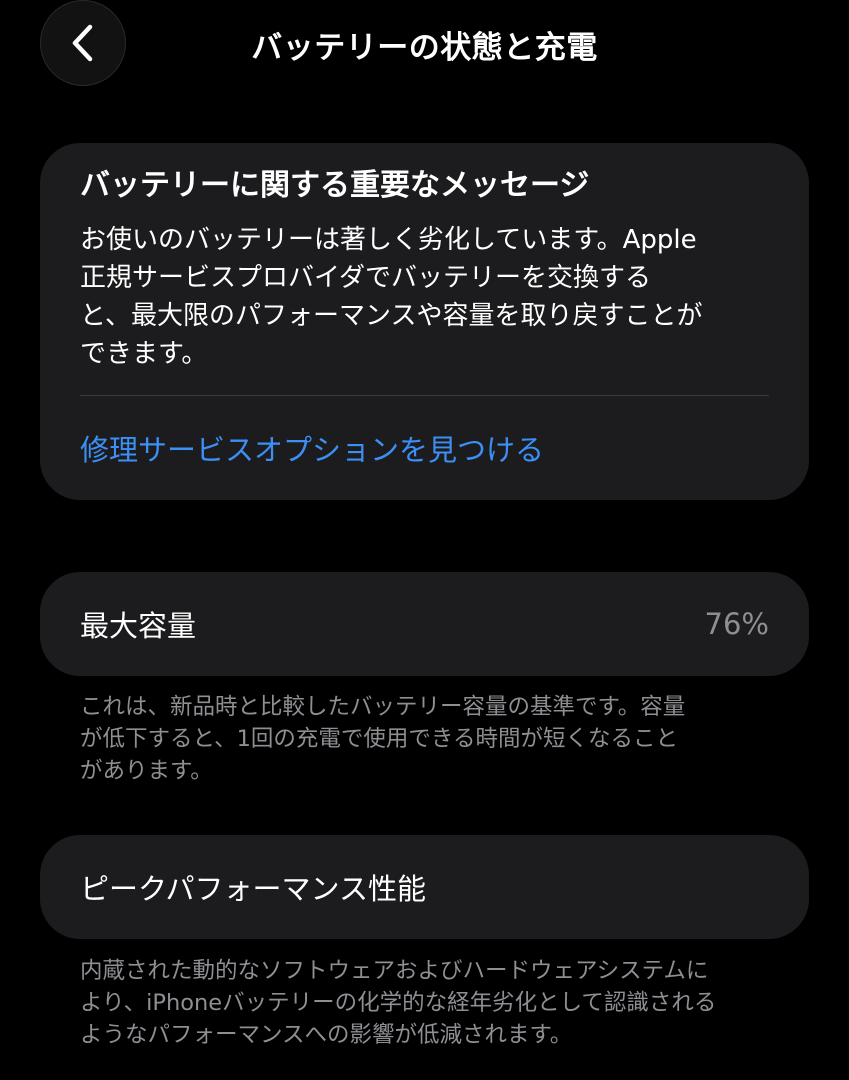 This screenshot has width=849, height=1080. I want to click on peak-performance-row: ピークパフォーマンス性能, so click(424, 887).